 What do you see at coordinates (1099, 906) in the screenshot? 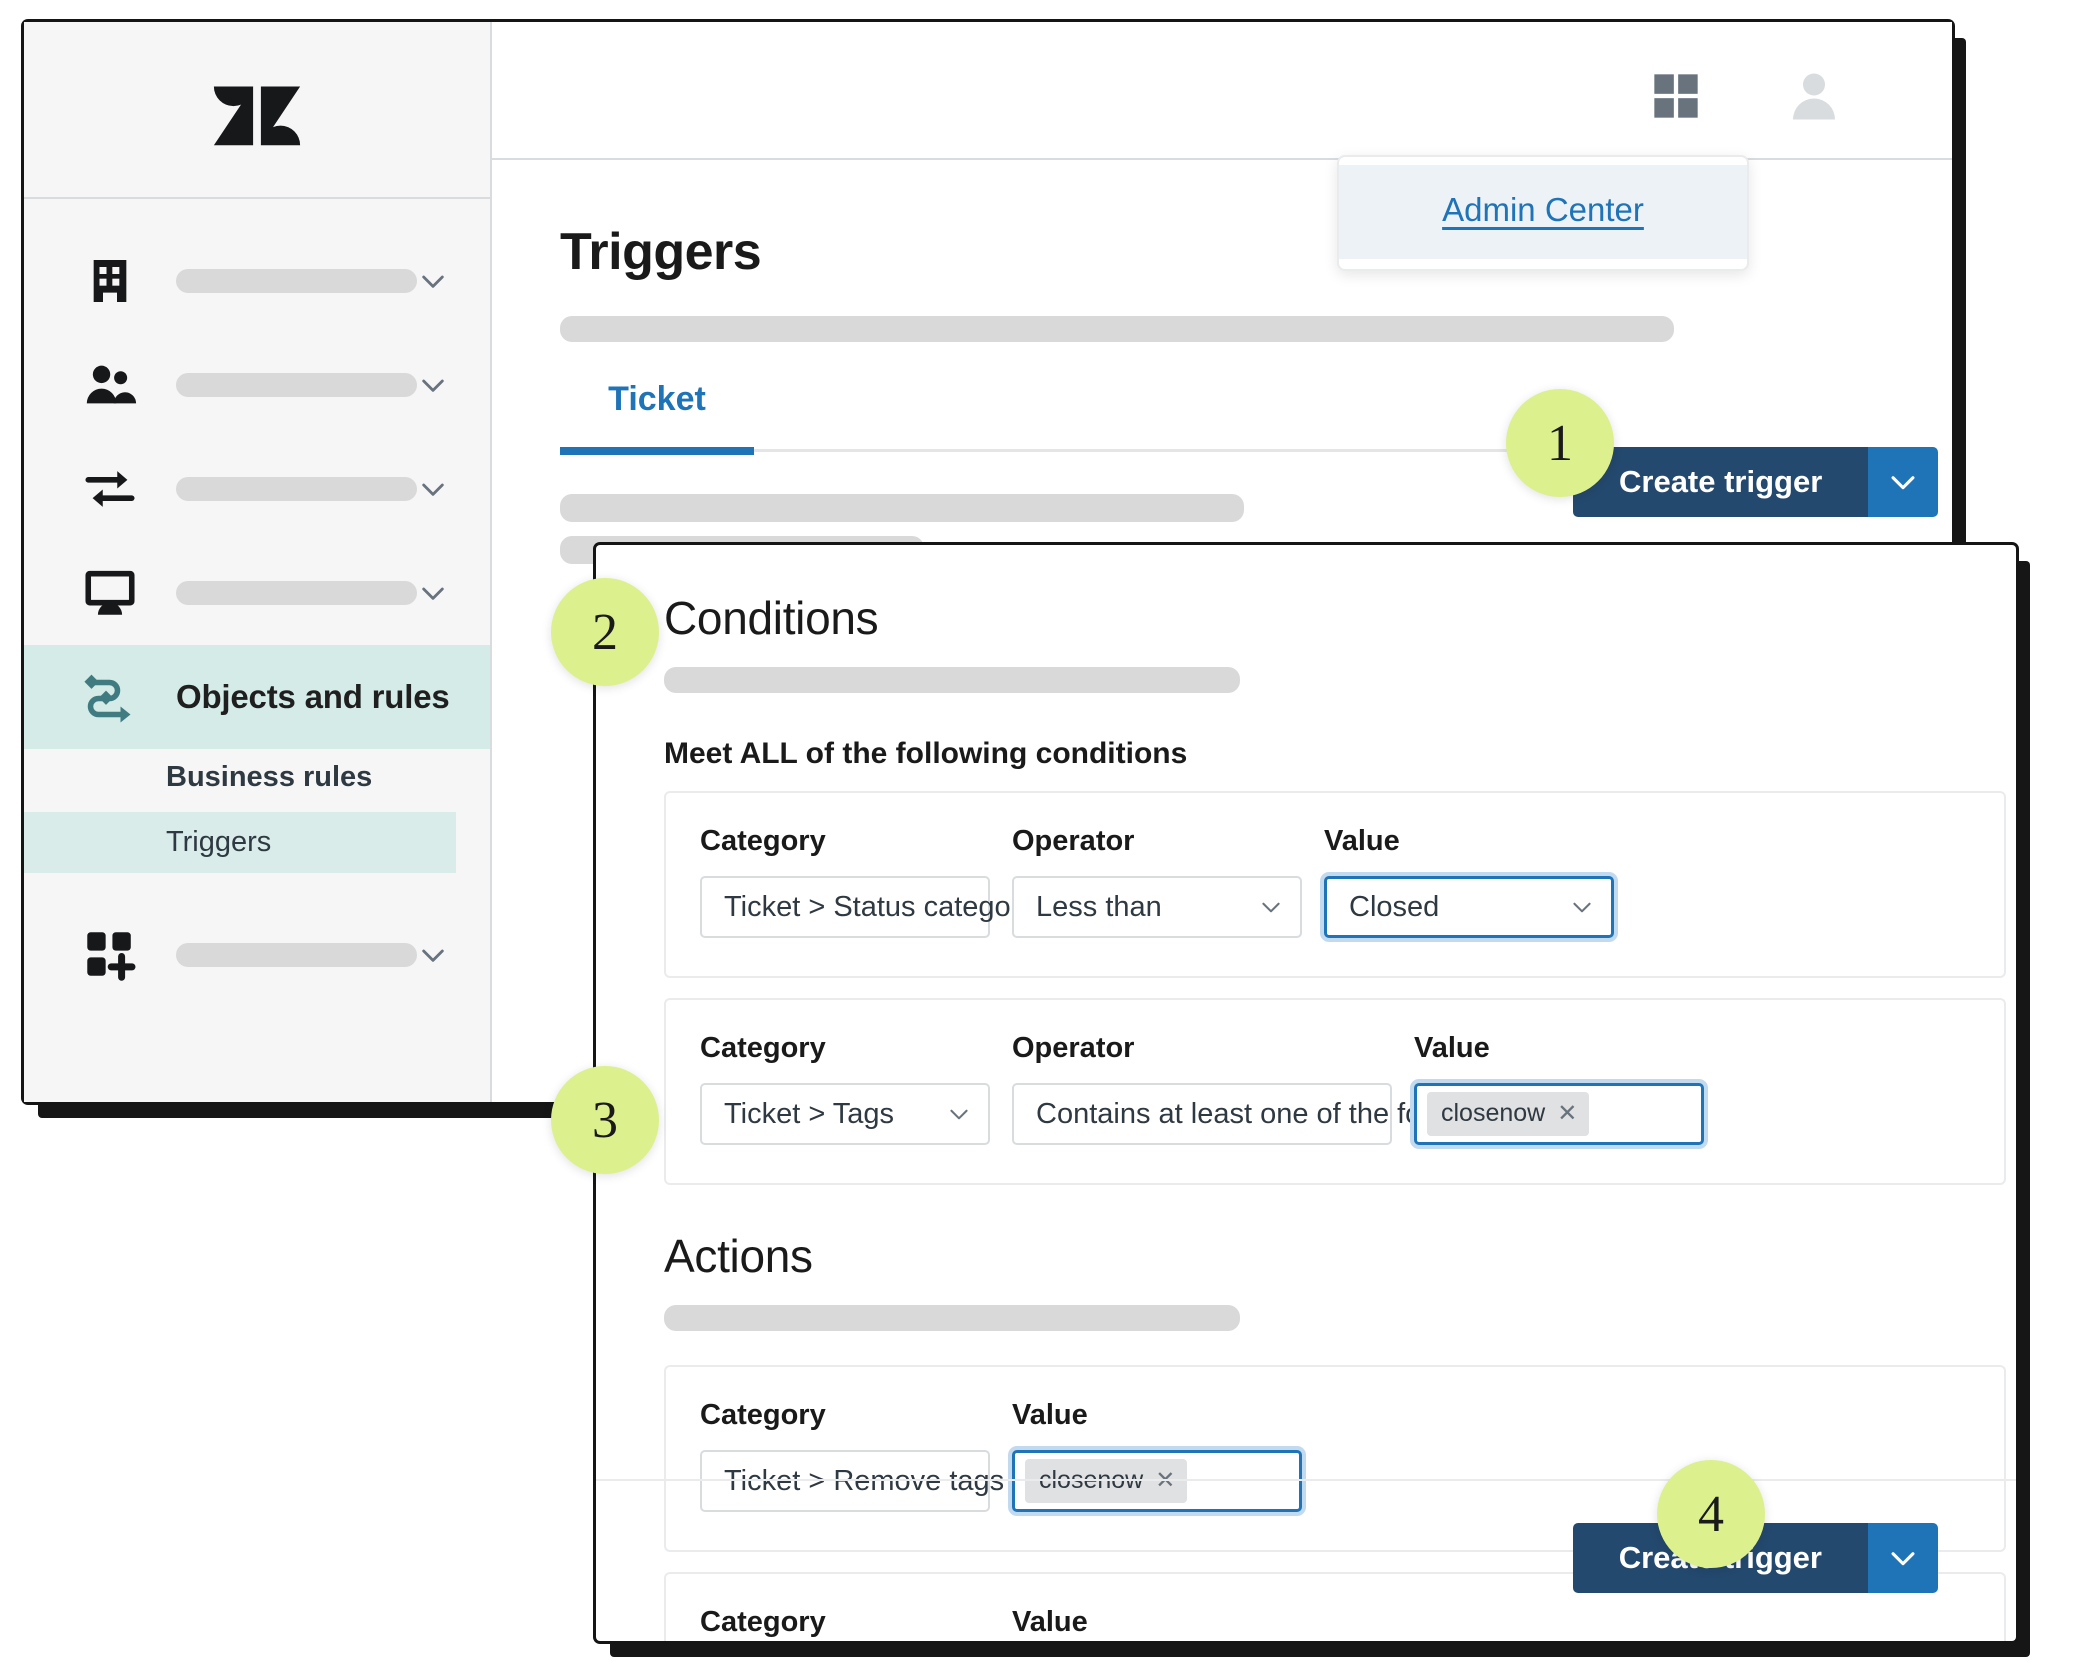
I see `condition-operator-value: Less than` at bounding box center [1099, 906].